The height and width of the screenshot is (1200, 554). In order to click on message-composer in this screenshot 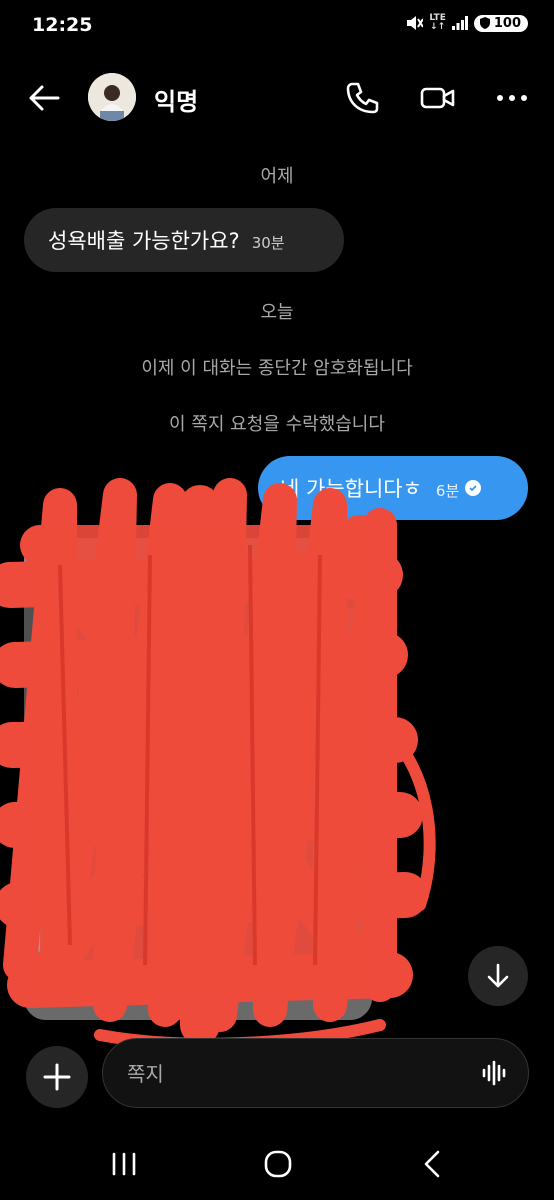, I will do `click(315, 1073)`.